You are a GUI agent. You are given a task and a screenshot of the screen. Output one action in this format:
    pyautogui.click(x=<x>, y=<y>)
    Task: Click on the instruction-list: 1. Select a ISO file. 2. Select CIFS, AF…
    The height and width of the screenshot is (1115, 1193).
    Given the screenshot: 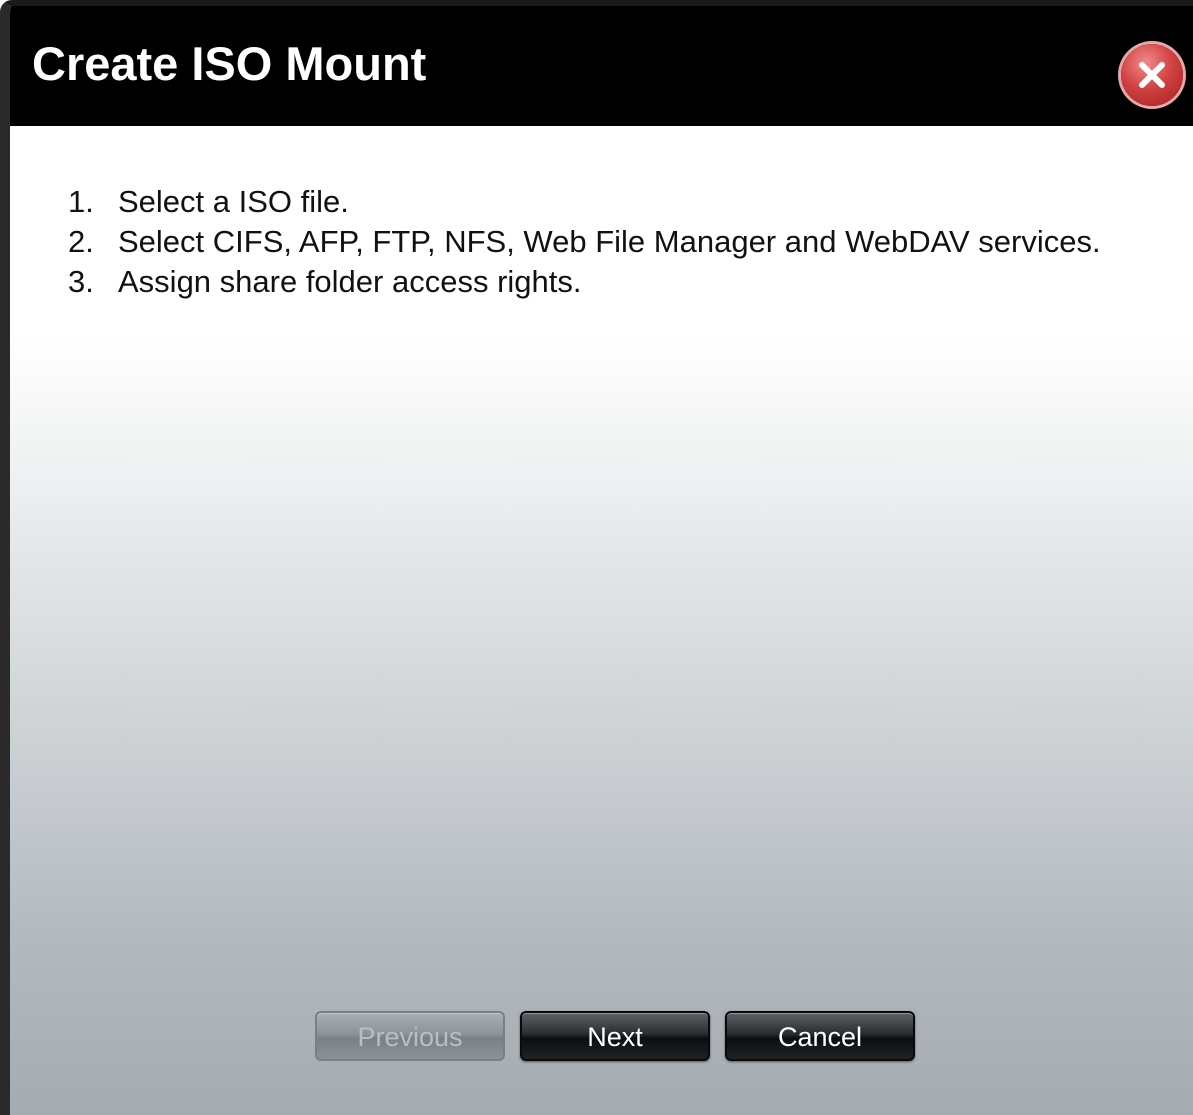 What is the action you would take?
    pyautogui.click(x=593, y=242)
    